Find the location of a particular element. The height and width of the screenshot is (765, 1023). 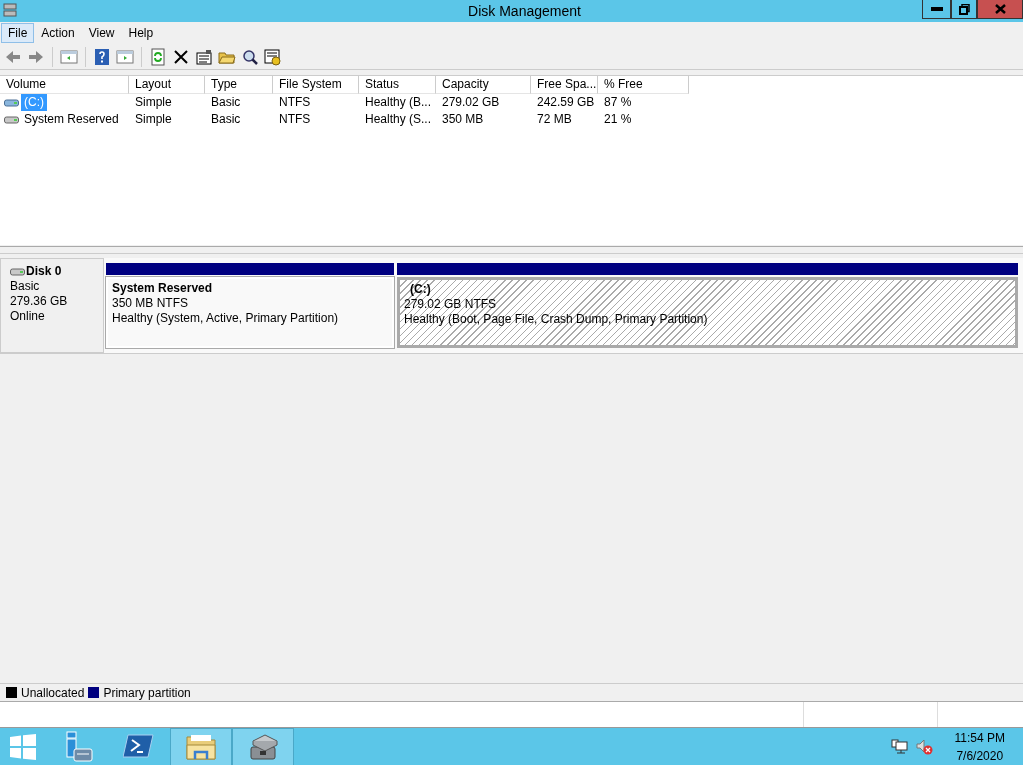

partition-size: 350 MB NTFS is located at coordinates (150, 303).